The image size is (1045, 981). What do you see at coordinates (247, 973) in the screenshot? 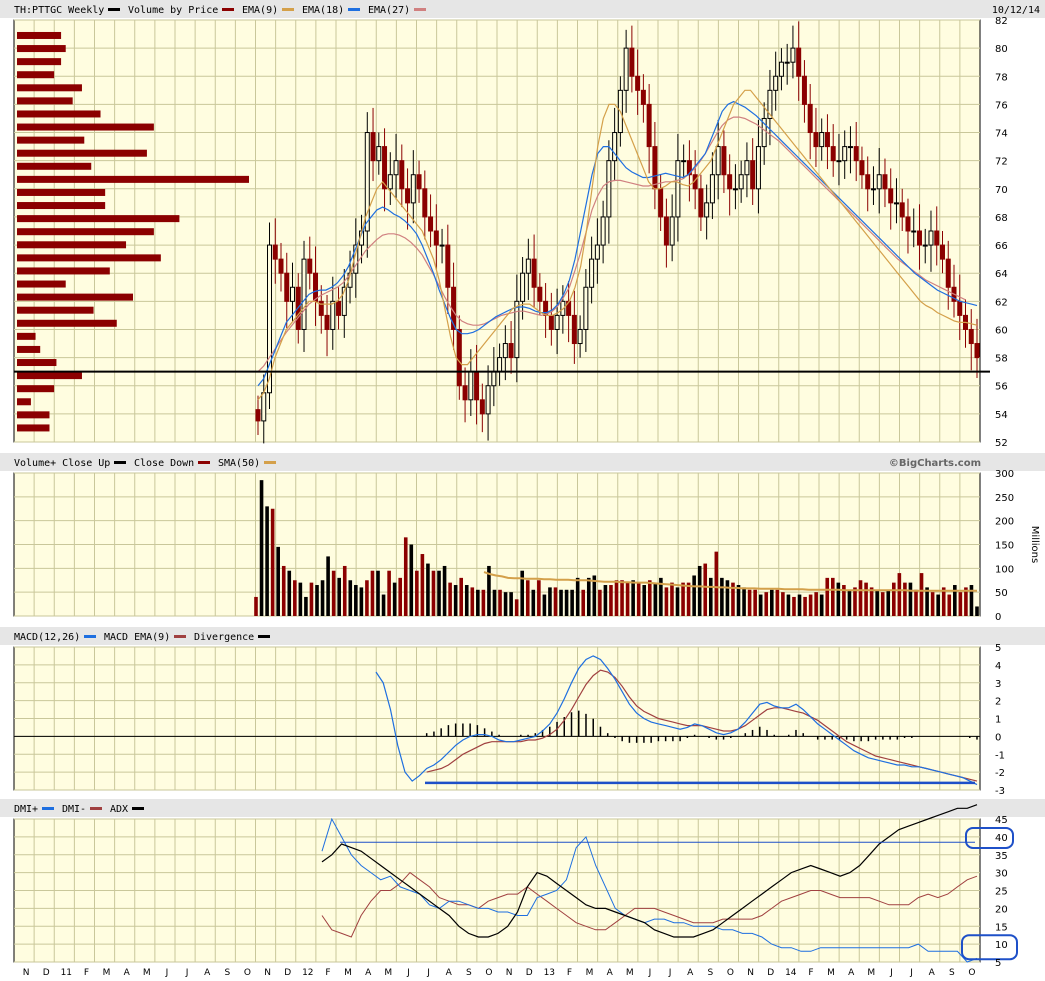
I see `x-month-label: O` at bounding box center [247, 973].